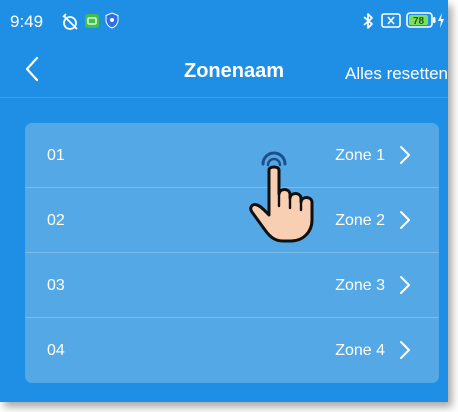 Image resolution: width=458 pixels, height=412 pixels. What do you see at coordinates (224, 97) in the screenshot?
I see `nav-divider` at bounding box center [224, 97].